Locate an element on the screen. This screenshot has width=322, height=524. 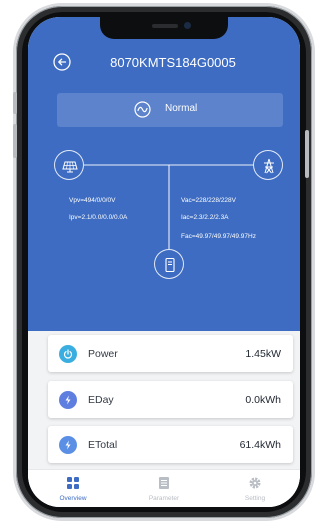
front-camera is located at coordinates (187, 25).